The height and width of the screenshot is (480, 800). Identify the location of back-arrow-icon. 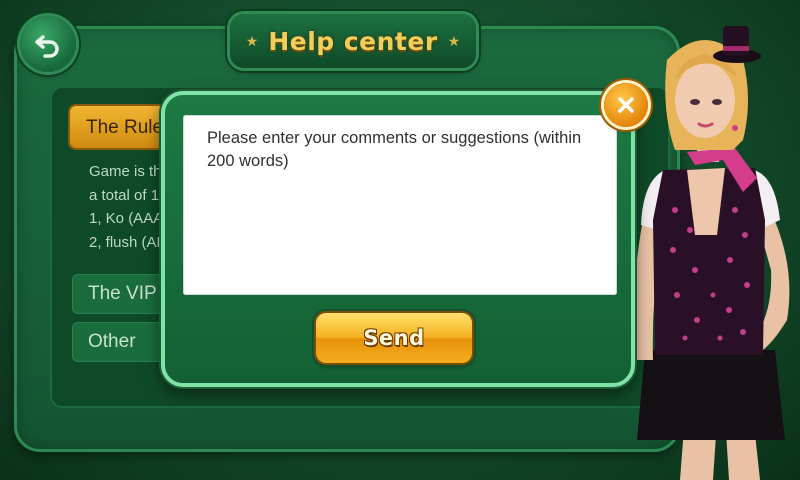
(47, 46).